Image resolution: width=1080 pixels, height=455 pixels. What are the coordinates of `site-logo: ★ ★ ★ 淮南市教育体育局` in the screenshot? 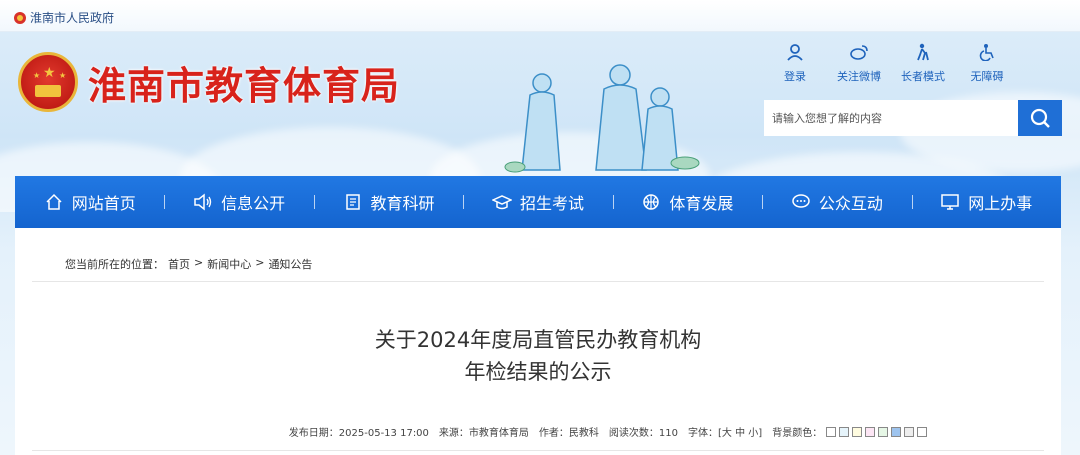 It's located at (209, 82).